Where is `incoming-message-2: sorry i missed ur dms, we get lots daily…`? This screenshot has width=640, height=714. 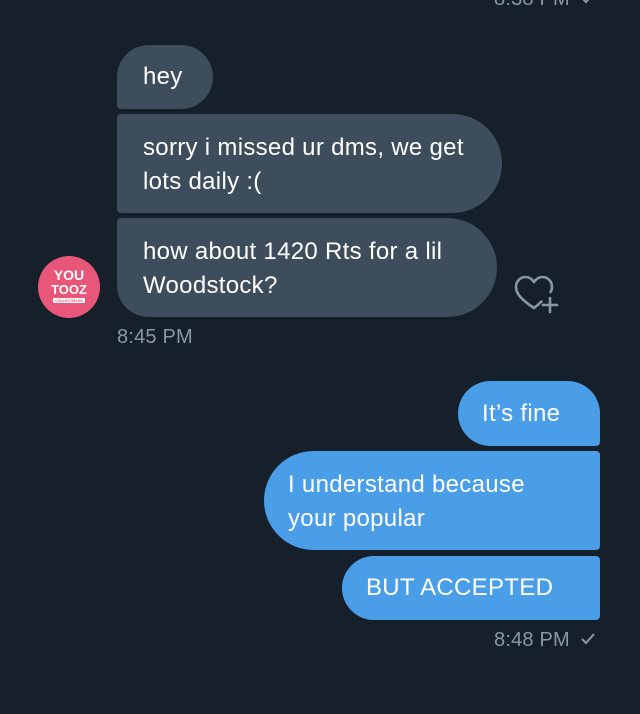 incoming-message-2: sorry i missed ur dms, we get lots daily… is located at coordinates (309, 163).